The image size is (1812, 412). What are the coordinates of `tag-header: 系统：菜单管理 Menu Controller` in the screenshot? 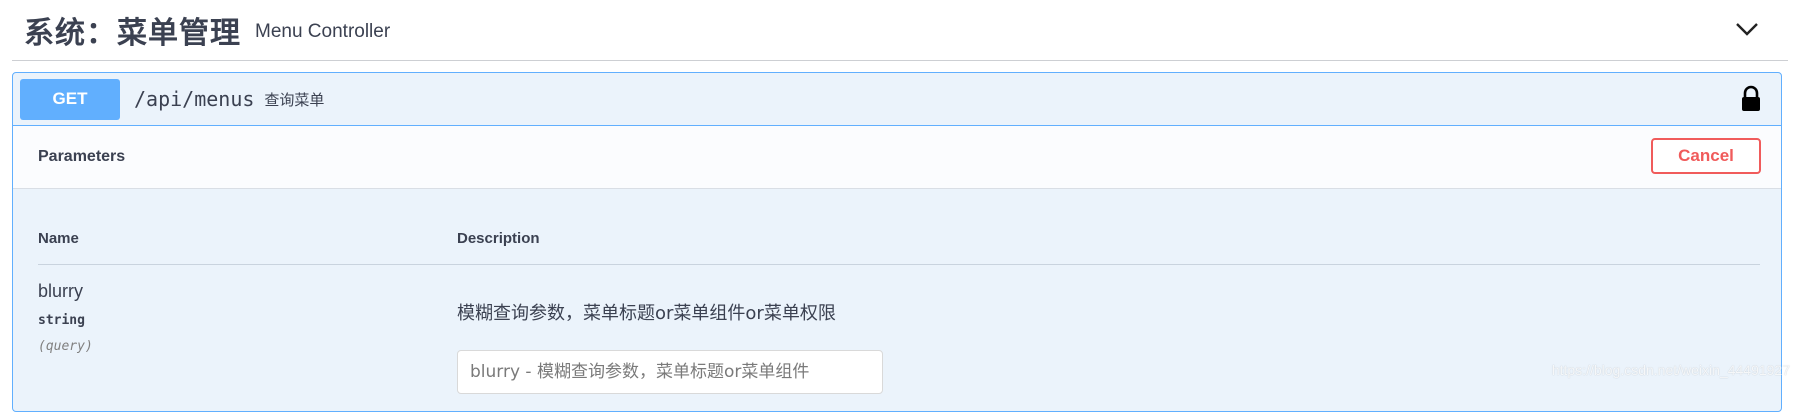 It's located at (900, 30).